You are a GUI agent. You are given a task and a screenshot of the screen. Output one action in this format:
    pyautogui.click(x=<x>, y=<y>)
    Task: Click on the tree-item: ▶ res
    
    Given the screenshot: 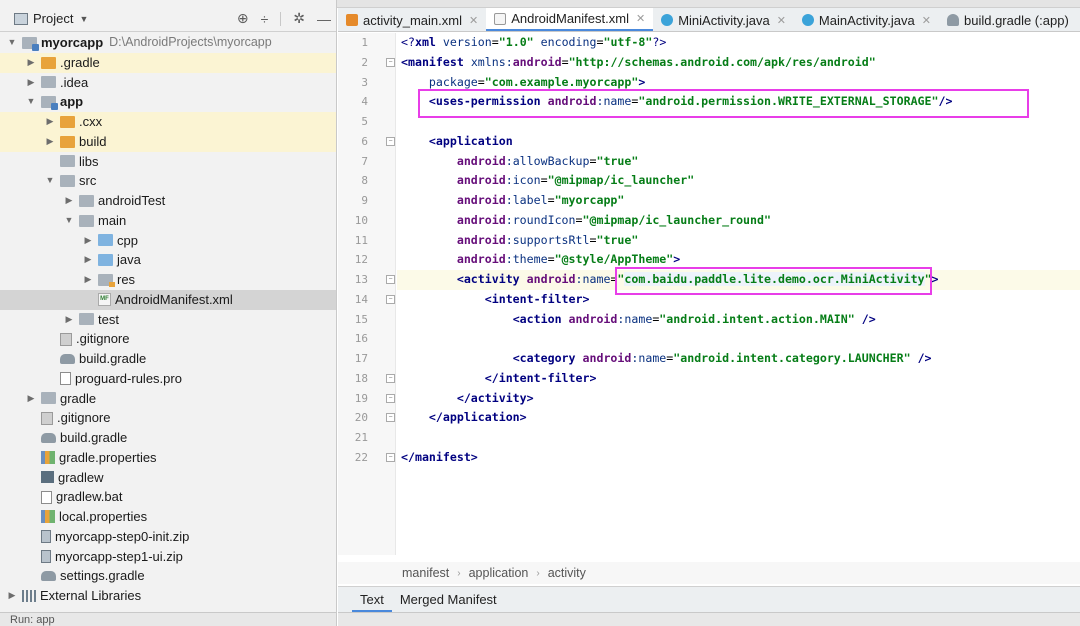 What is the action you would take?
    pyautogui.click(x=168, y=280)
    